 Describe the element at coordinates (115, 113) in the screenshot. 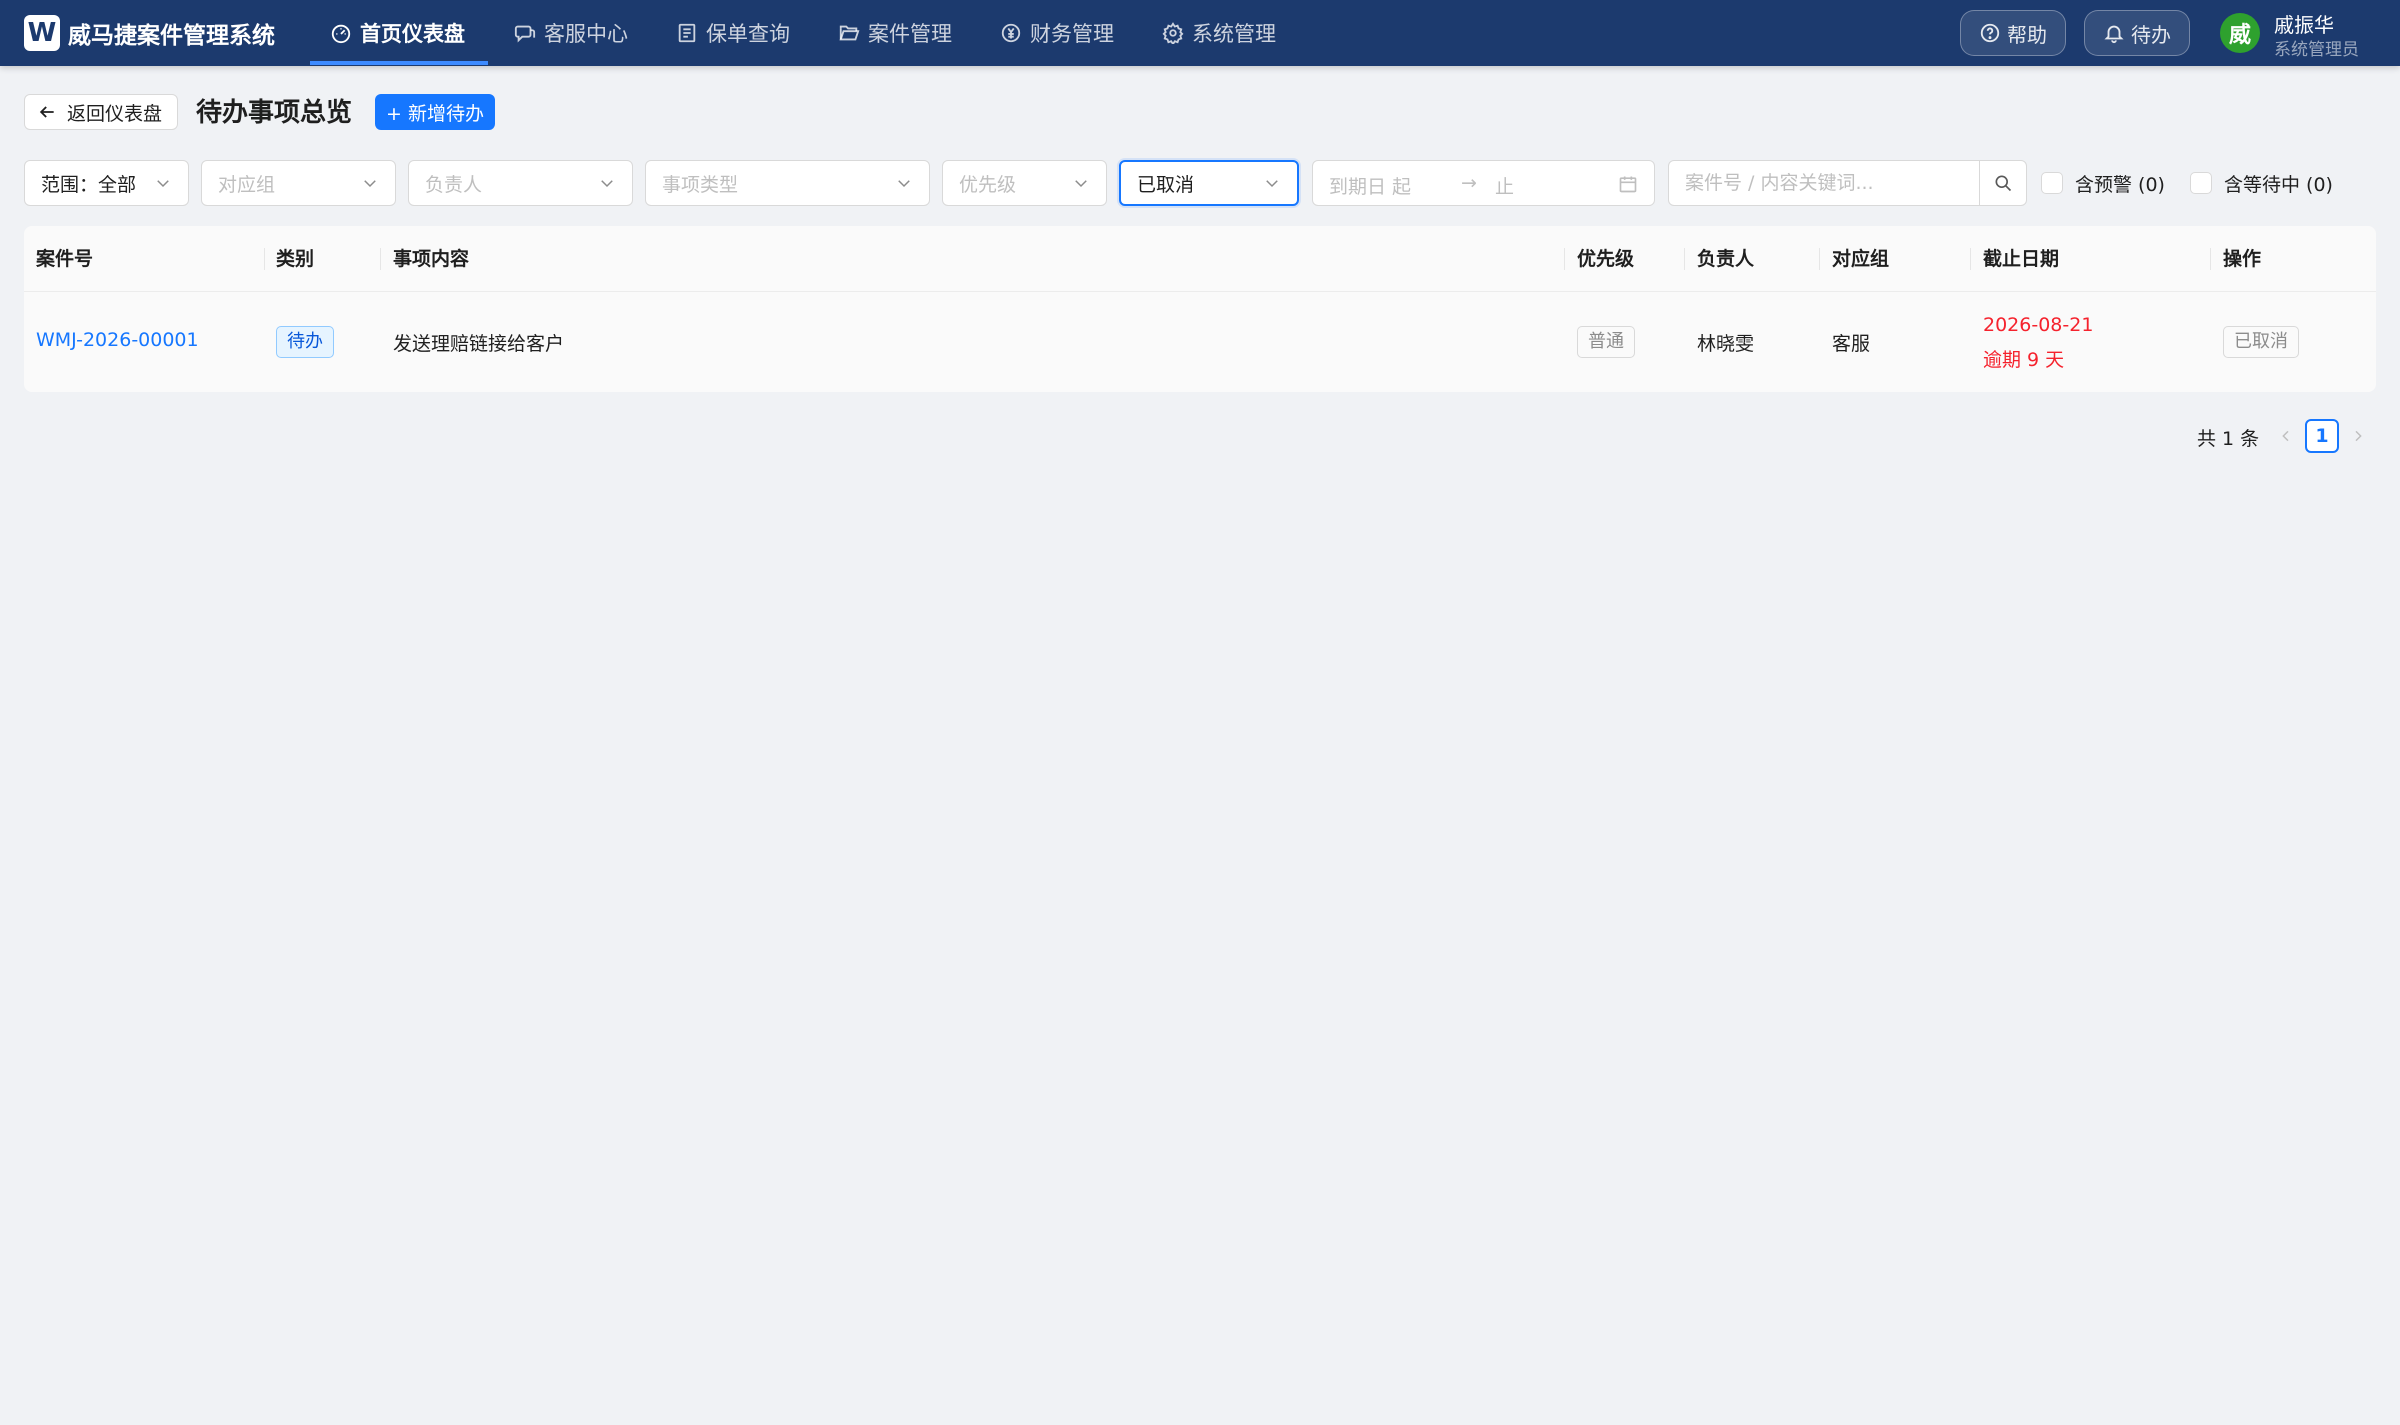

I see `back-label: 返回仪表盘` at that location.